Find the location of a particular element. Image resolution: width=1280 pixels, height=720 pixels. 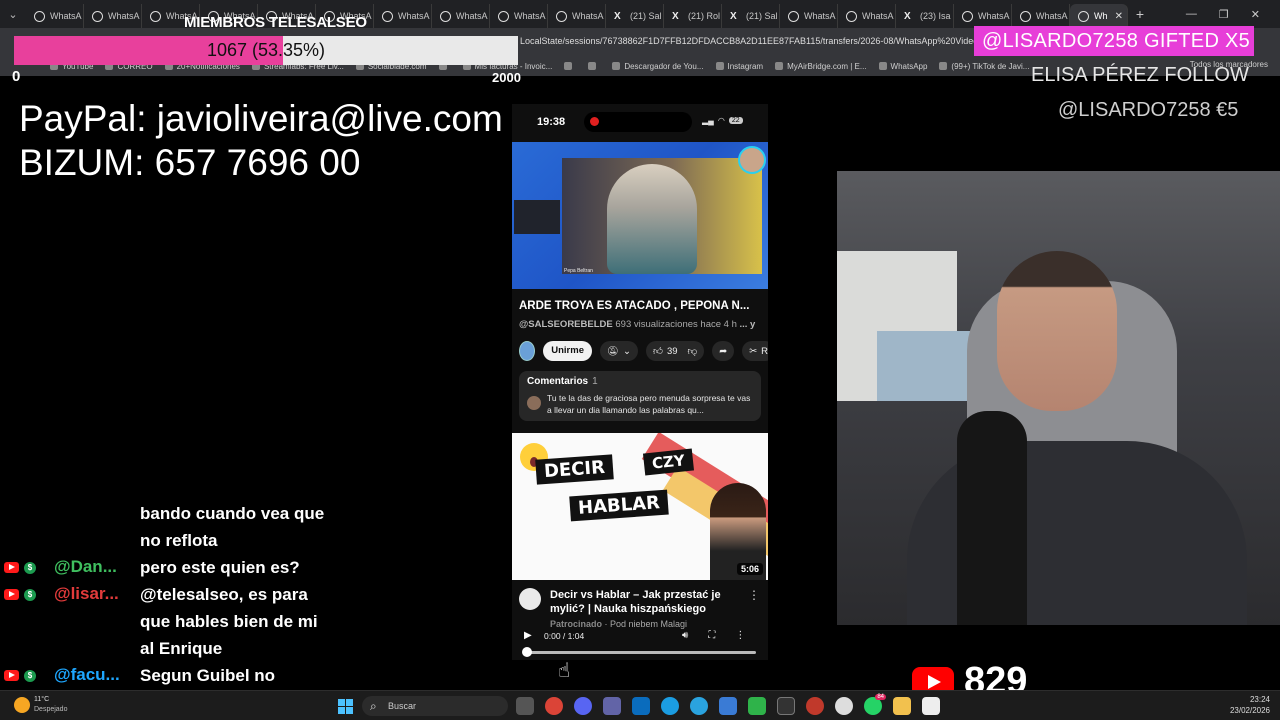

close-icon: ✕ is located at coordinates (1119, 16).